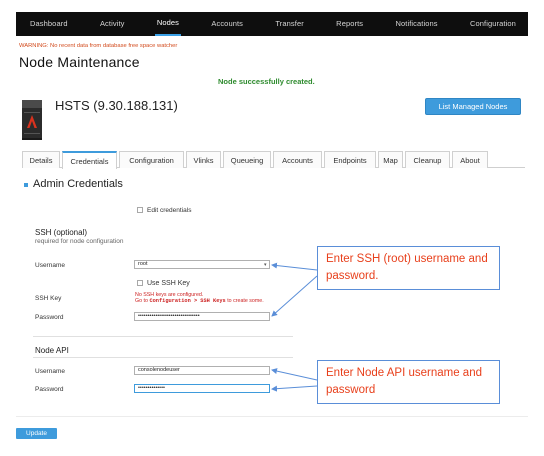  I want to click on tab-credentials: Credentials, so click(89, 160).